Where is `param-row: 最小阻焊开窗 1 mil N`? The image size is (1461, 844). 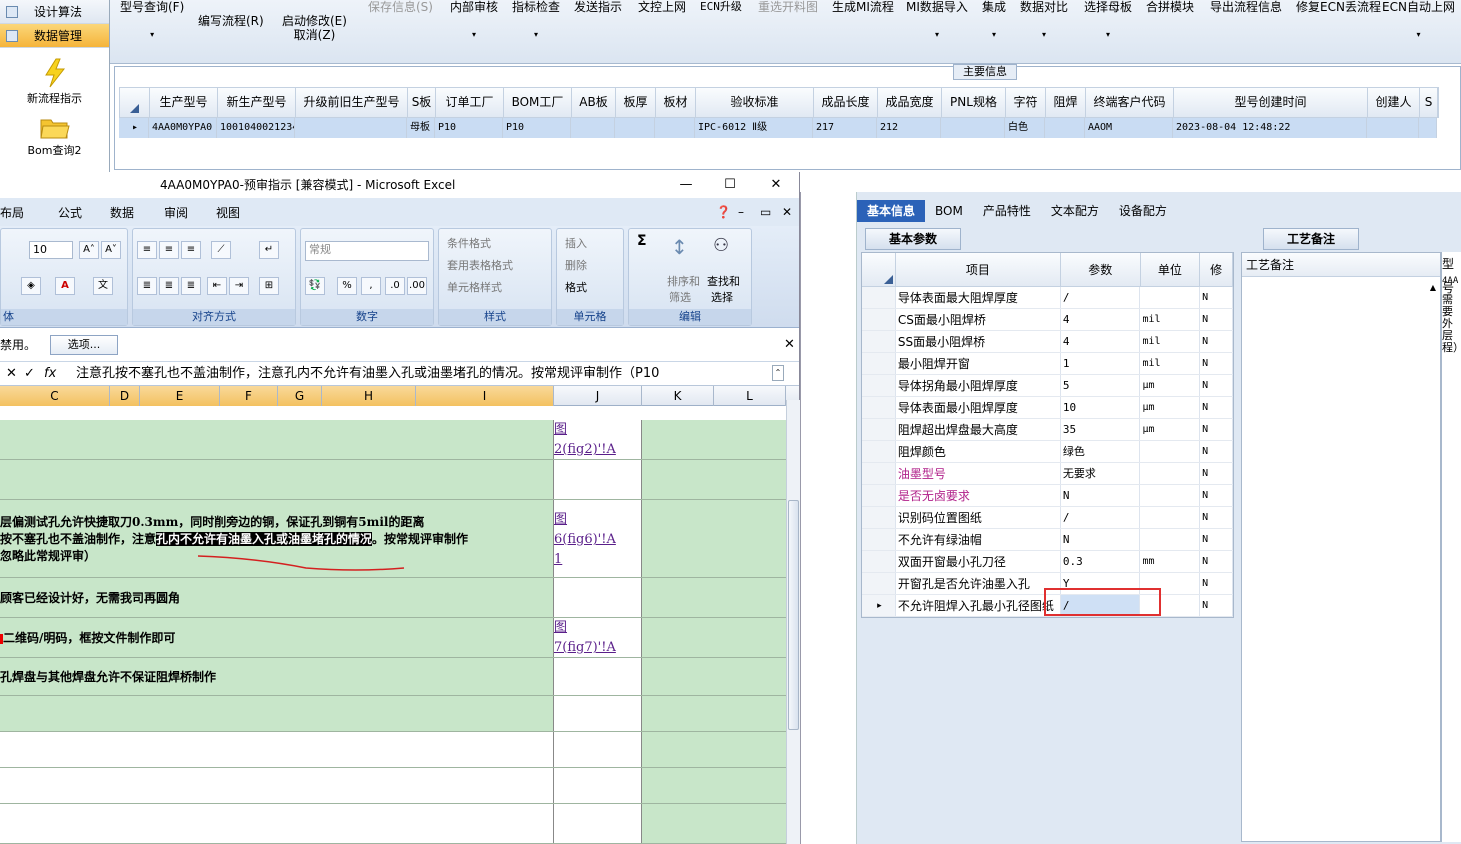 param-row: 最小阻焊开窗 1 mil N is located at coordinates (1047, 364).